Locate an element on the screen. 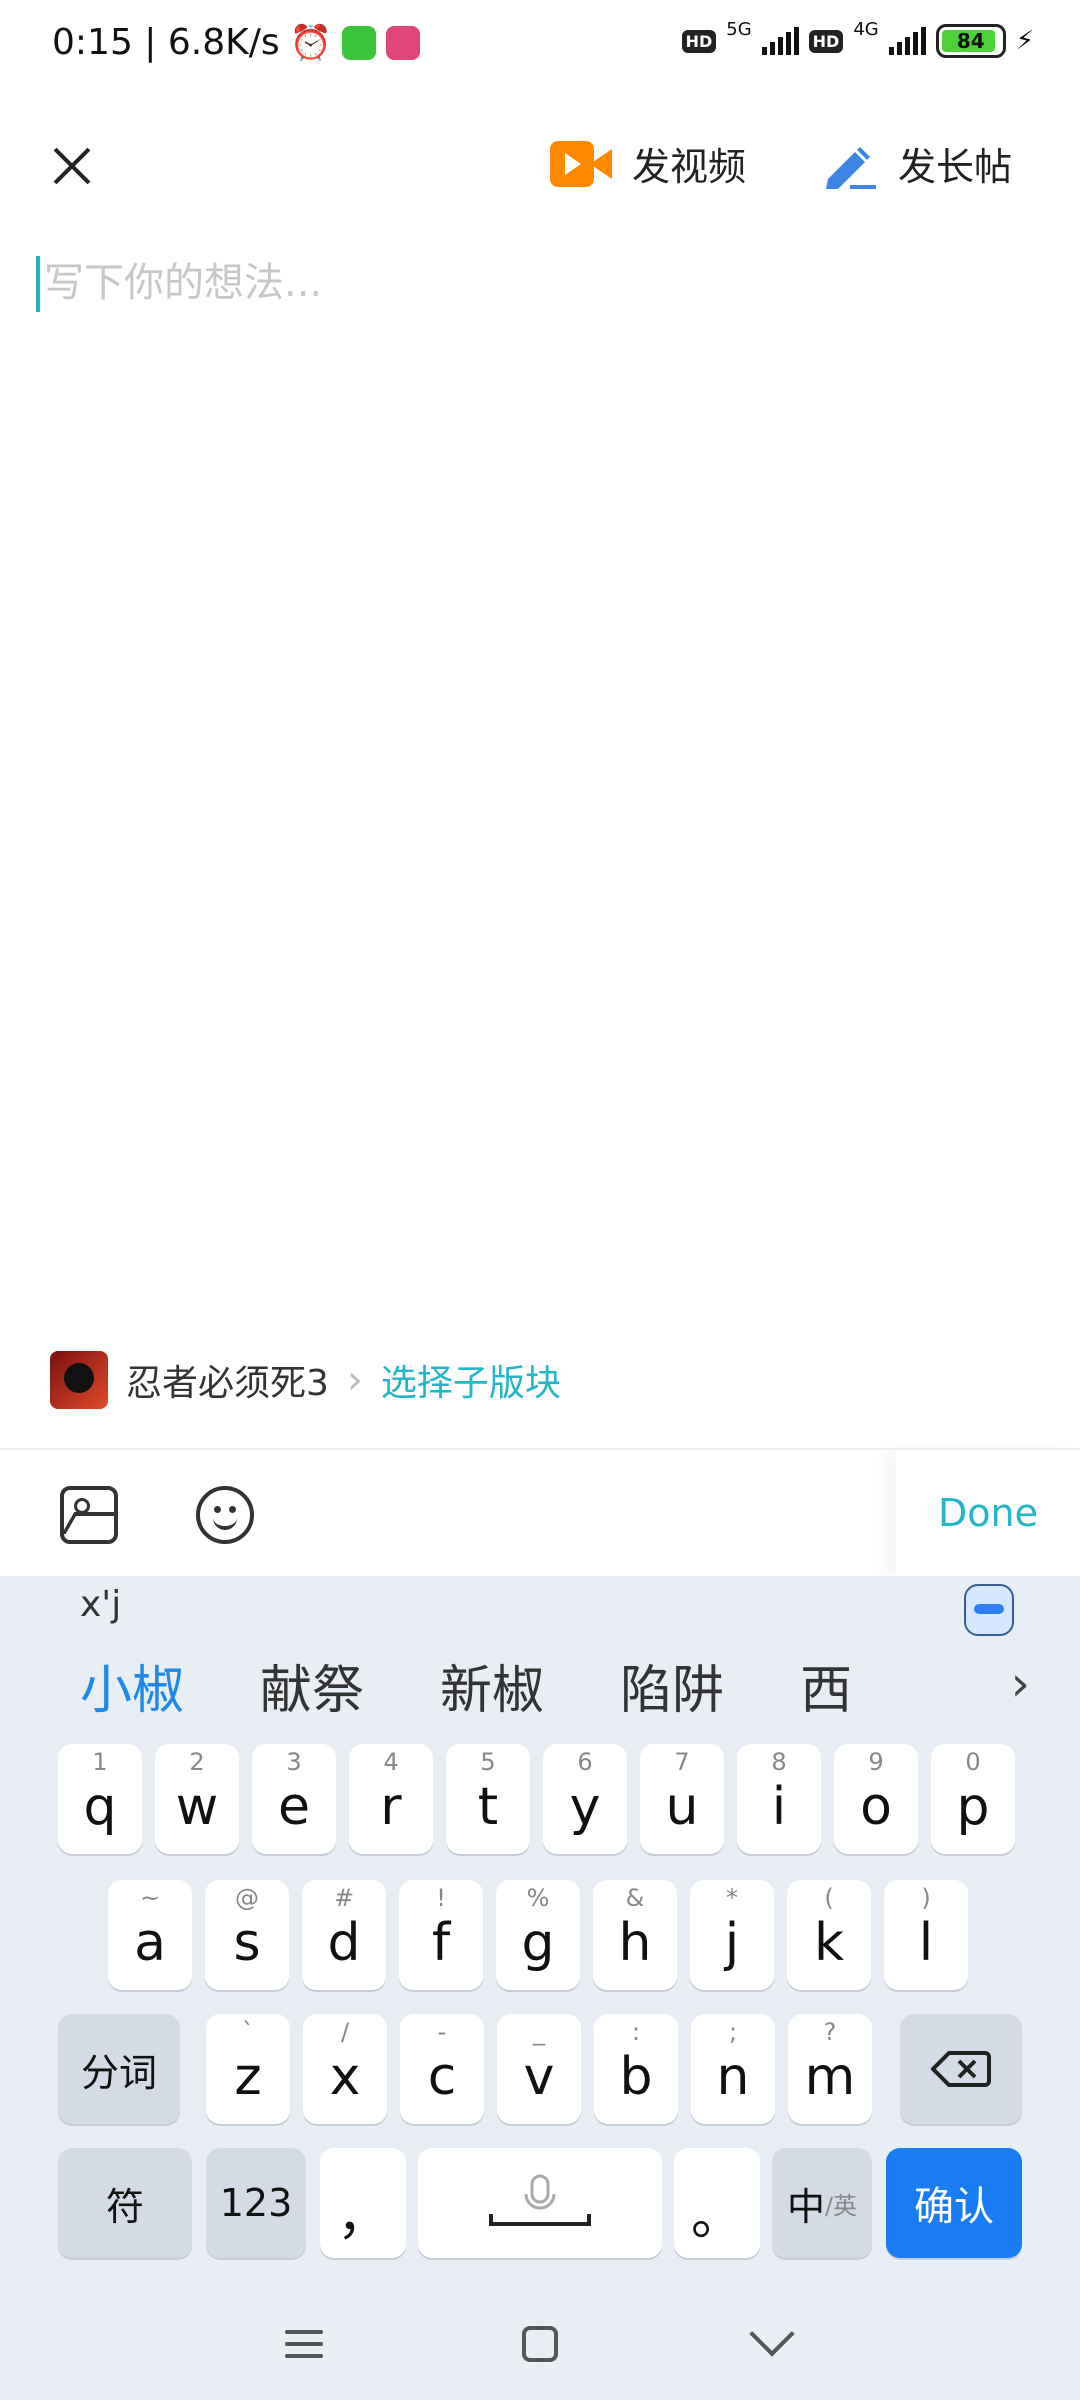 The height and width of the screenshot is (2400, 1080). battery-icon: 84 is located at coordinates (970, 41).